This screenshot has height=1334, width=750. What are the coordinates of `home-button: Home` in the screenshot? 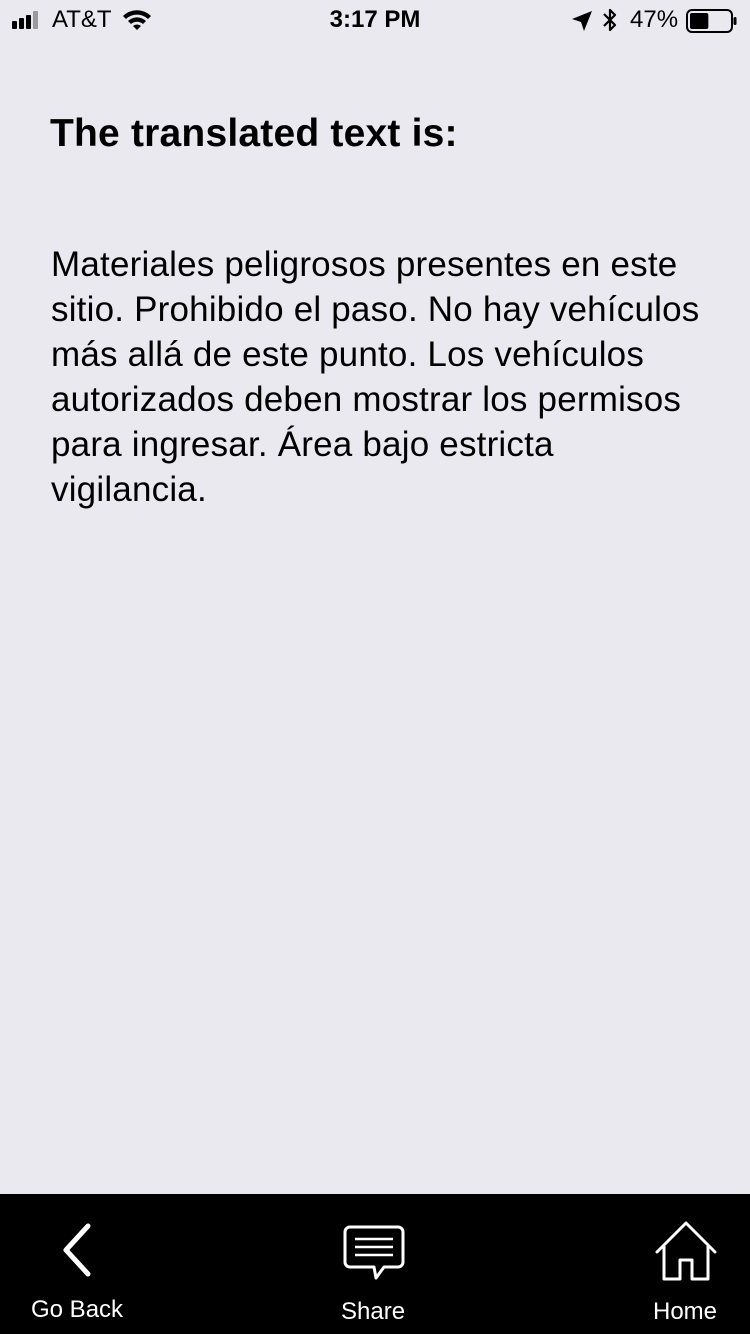 It's located at (685, 1264).